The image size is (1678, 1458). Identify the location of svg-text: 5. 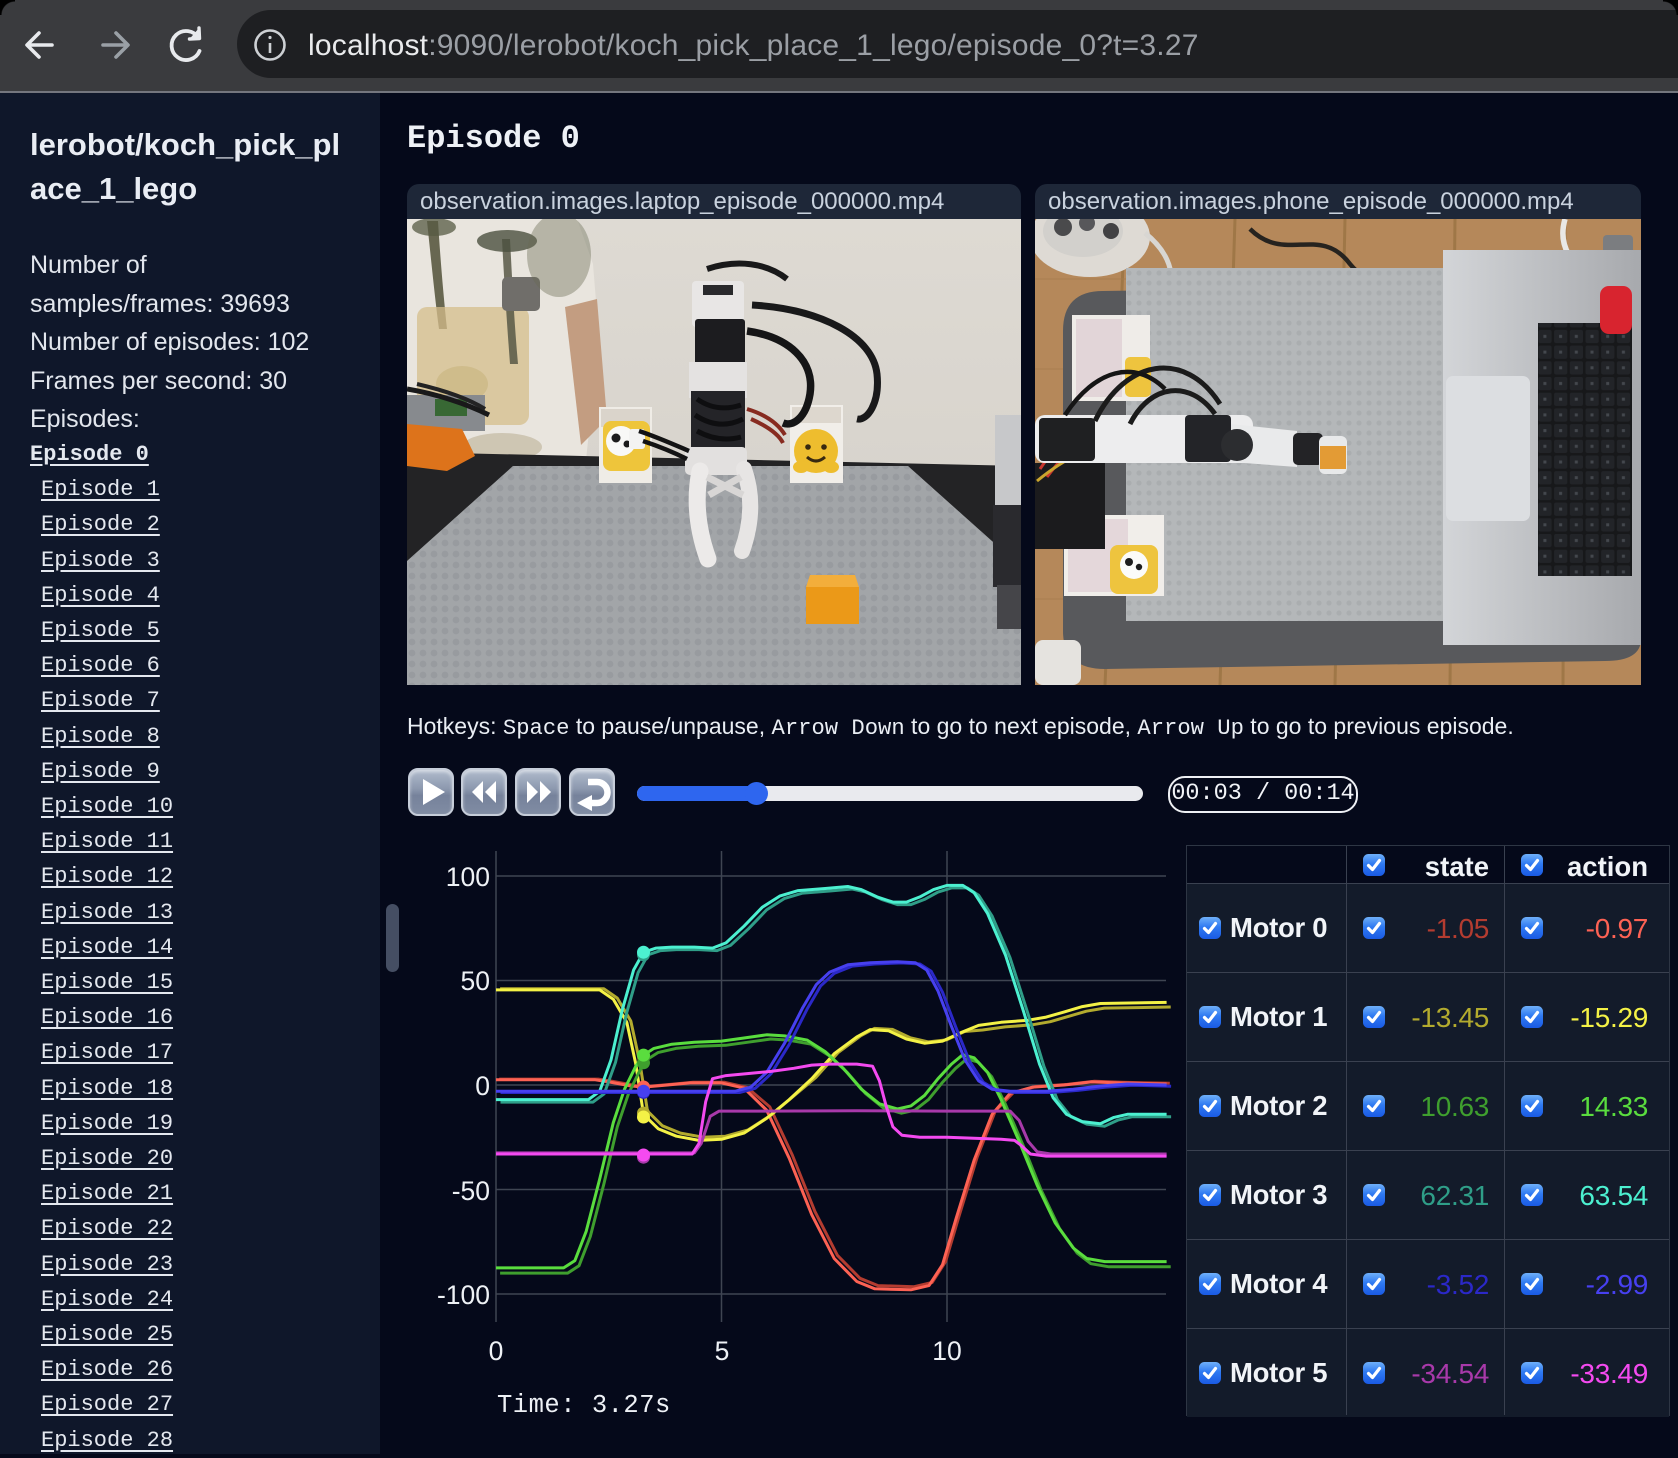
(722, 1351).